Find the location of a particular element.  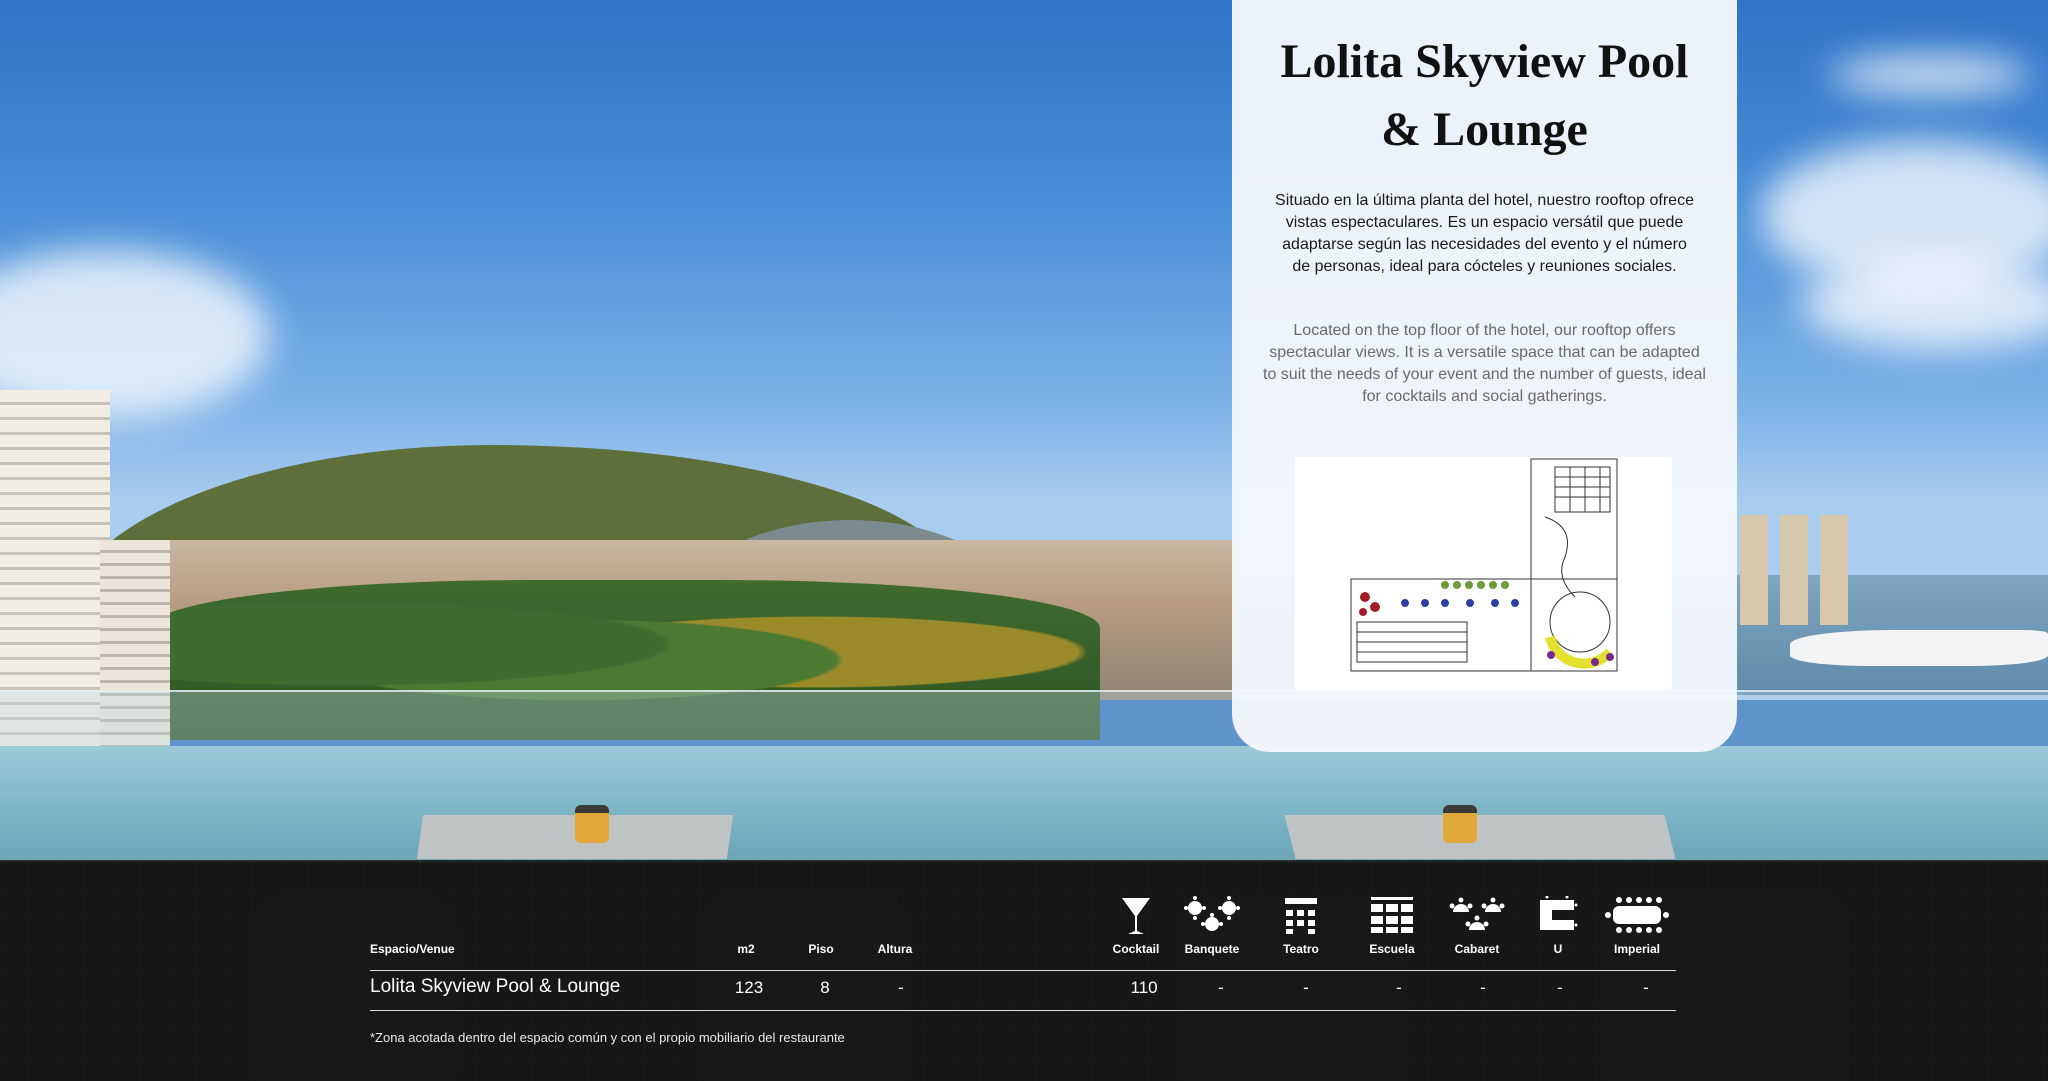

row-imperial: - is located at coordinates (1646, 987).